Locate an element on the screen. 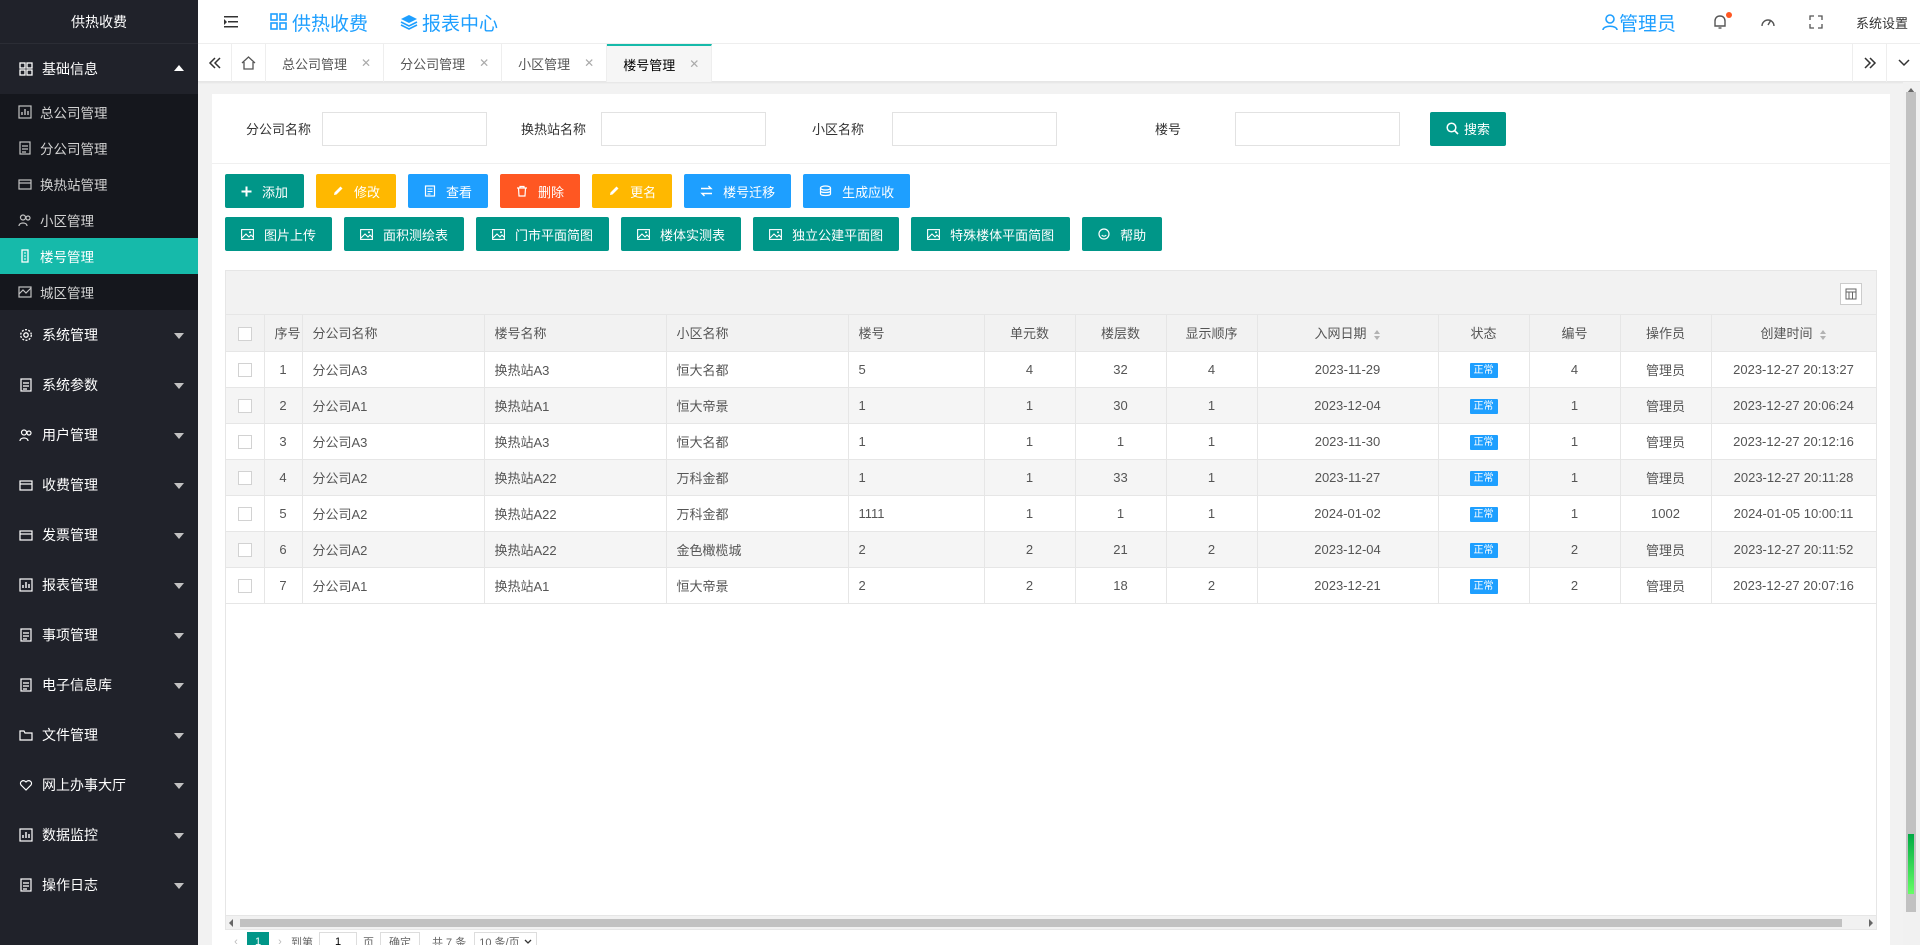 This screenshot has height=945, width=1920. notification-button is located at coordinates (1722, 21).